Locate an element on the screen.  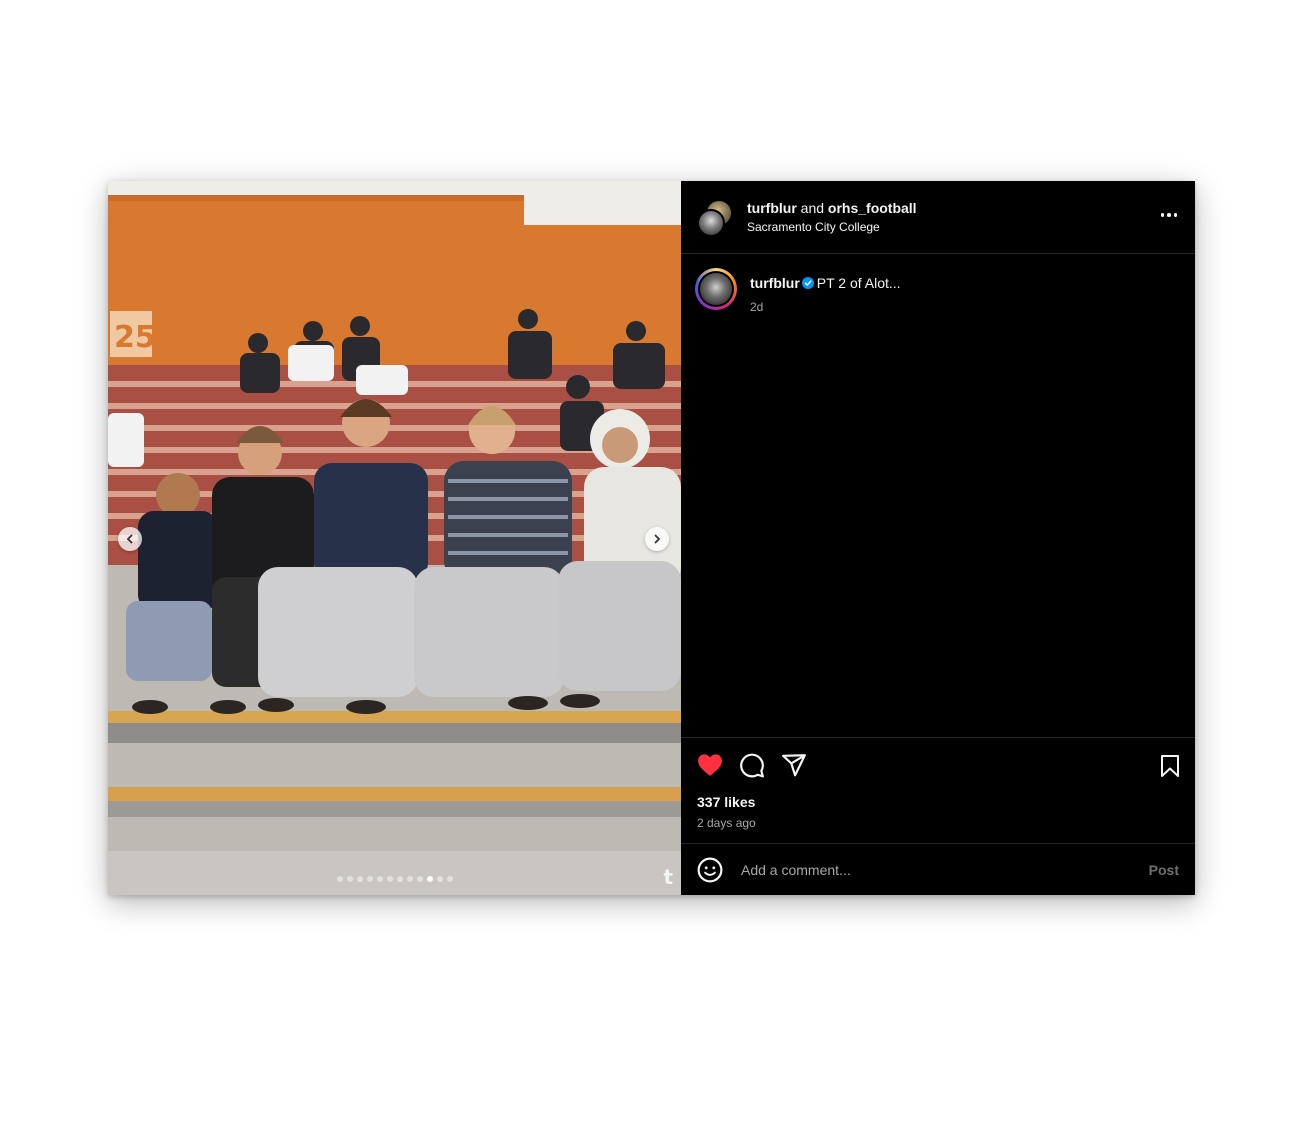
chevron-left-icon is located at coordinates (129, 539).